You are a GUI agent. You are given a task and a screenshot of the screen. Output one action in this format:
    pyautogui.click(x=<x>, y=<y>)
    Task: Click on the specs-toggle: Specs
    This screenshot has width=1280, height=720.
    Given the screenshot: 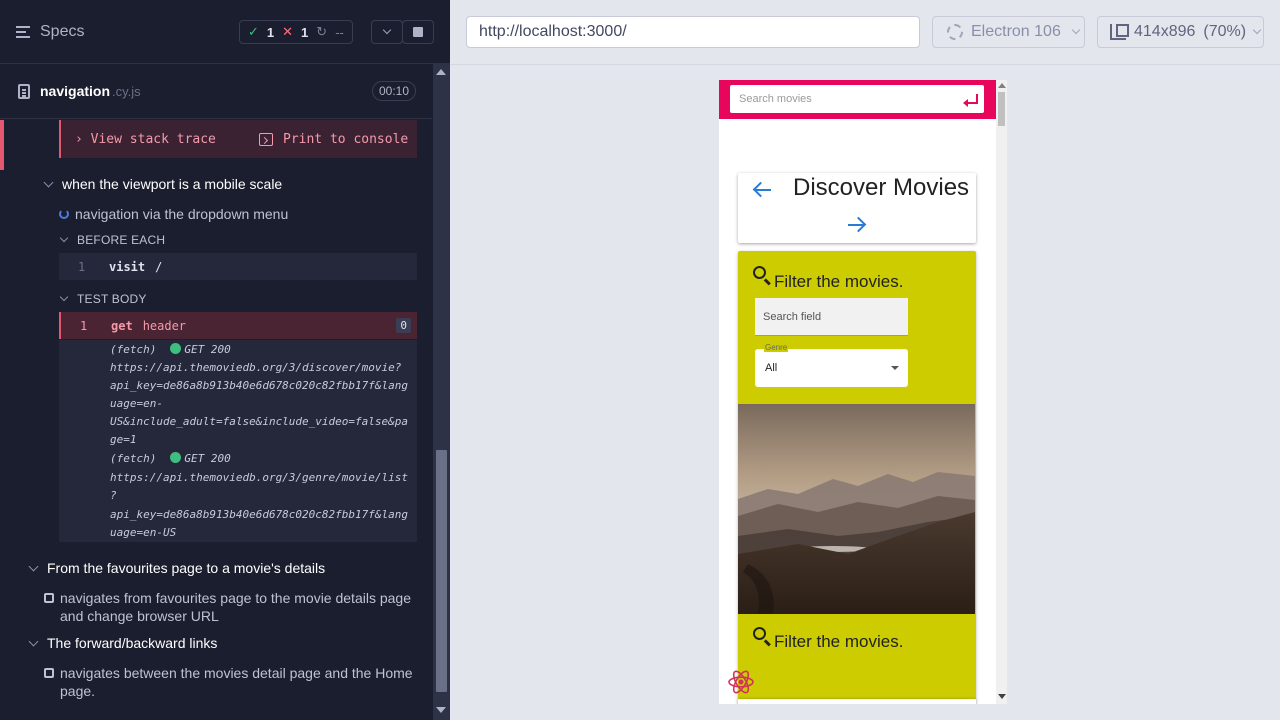 What is the action you would take?
    pyautogui.click(x=50, y=32)
    